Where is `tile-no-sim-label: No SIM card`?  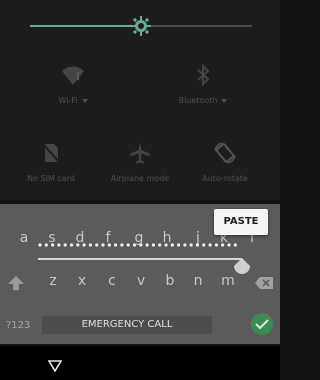 tile-no-sim-label: No SIM card is located at coordinates (51, 178).